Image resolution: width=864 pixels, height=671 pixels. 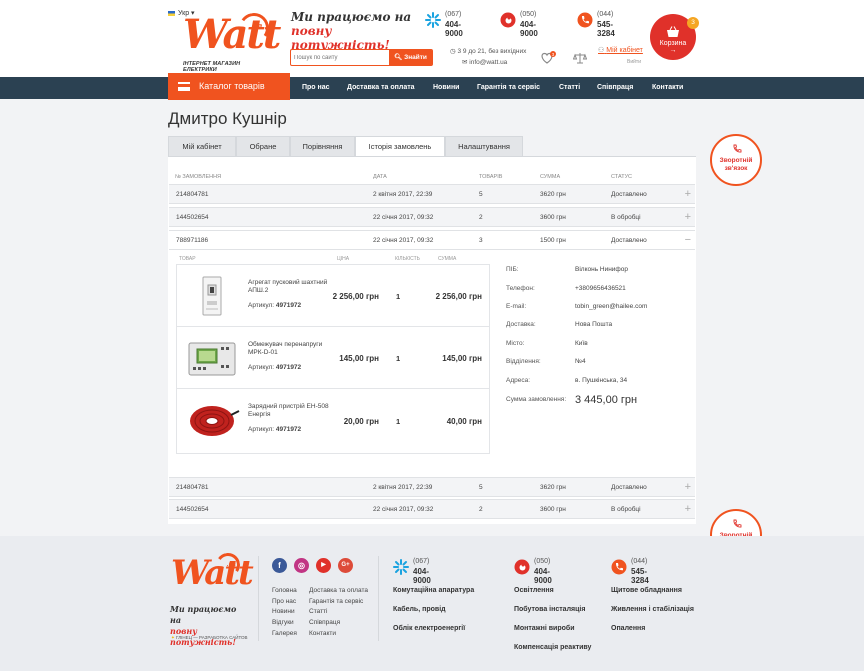 What do you see at coordinates (323, 565) in the screenshot?
I see `youtube-icon: ▶` at bounding box center [323, 565].